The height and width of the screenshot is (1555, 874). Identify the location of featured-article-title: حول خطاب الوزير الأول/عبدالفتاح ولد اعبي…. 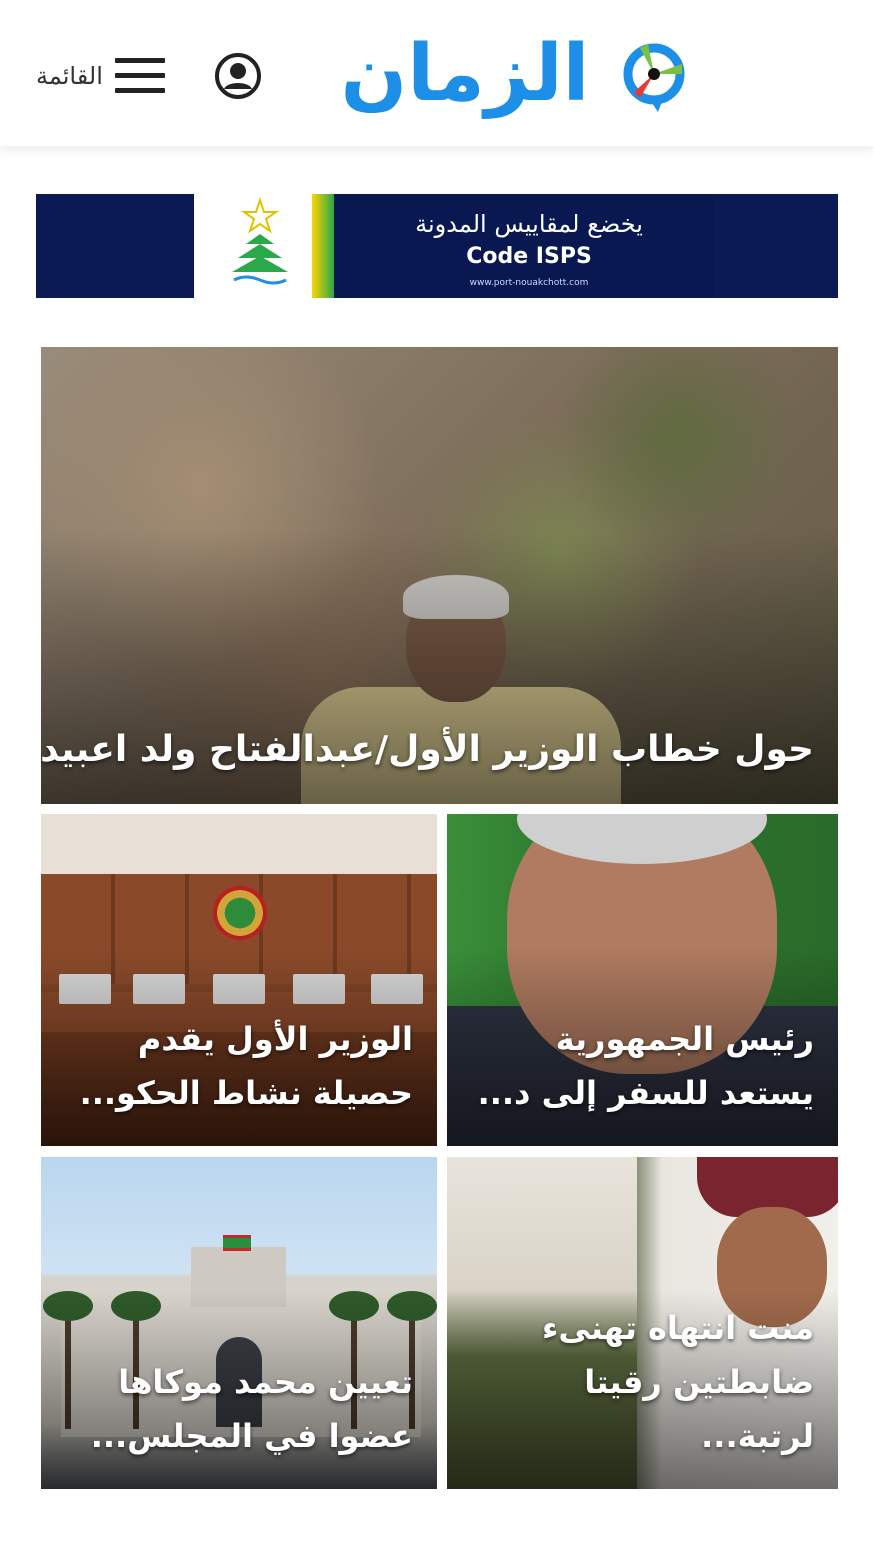
(427, 749).